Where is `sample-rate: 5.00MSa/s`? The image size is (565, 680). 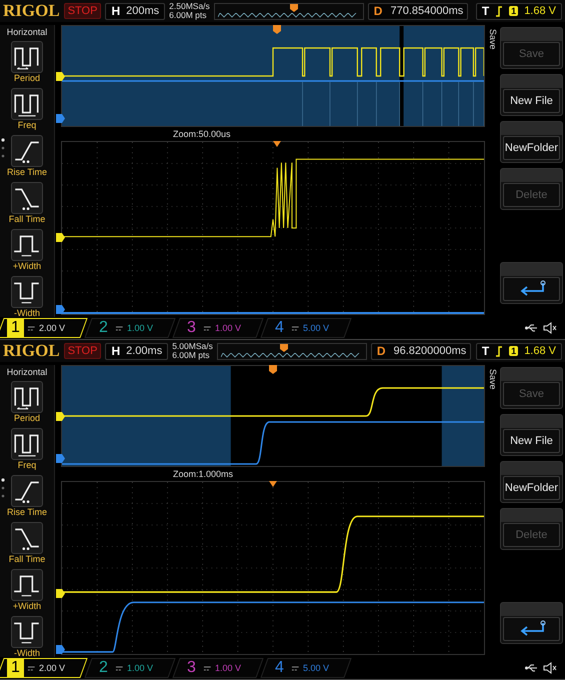
sample-rate: 5.00MSa/s is located at coordinates (192, 346).